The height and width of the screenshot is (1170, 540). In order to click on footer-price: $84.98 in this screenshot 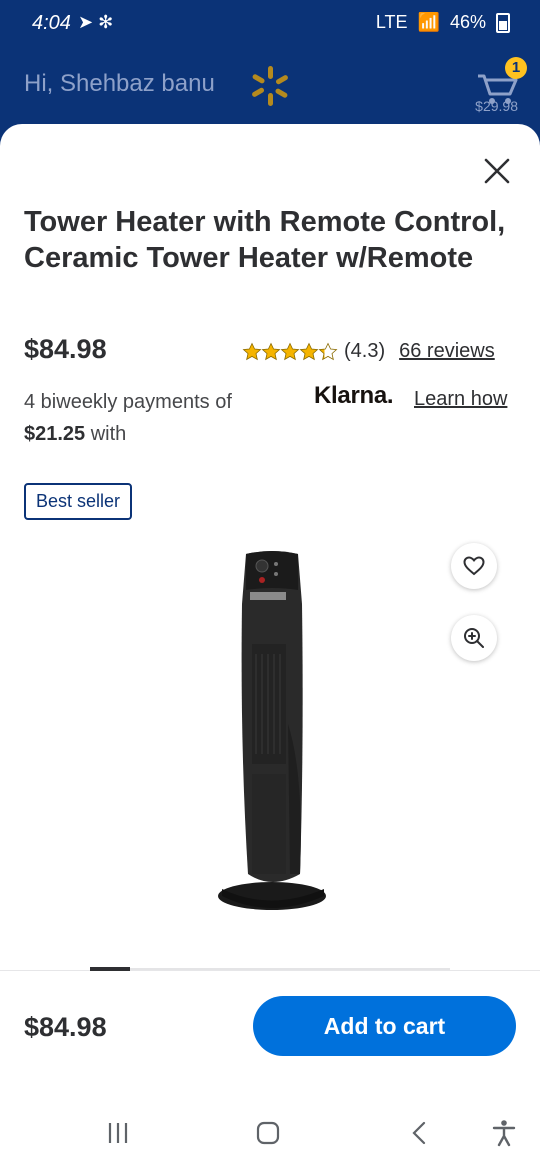, I will do `click(65, 1027)`.